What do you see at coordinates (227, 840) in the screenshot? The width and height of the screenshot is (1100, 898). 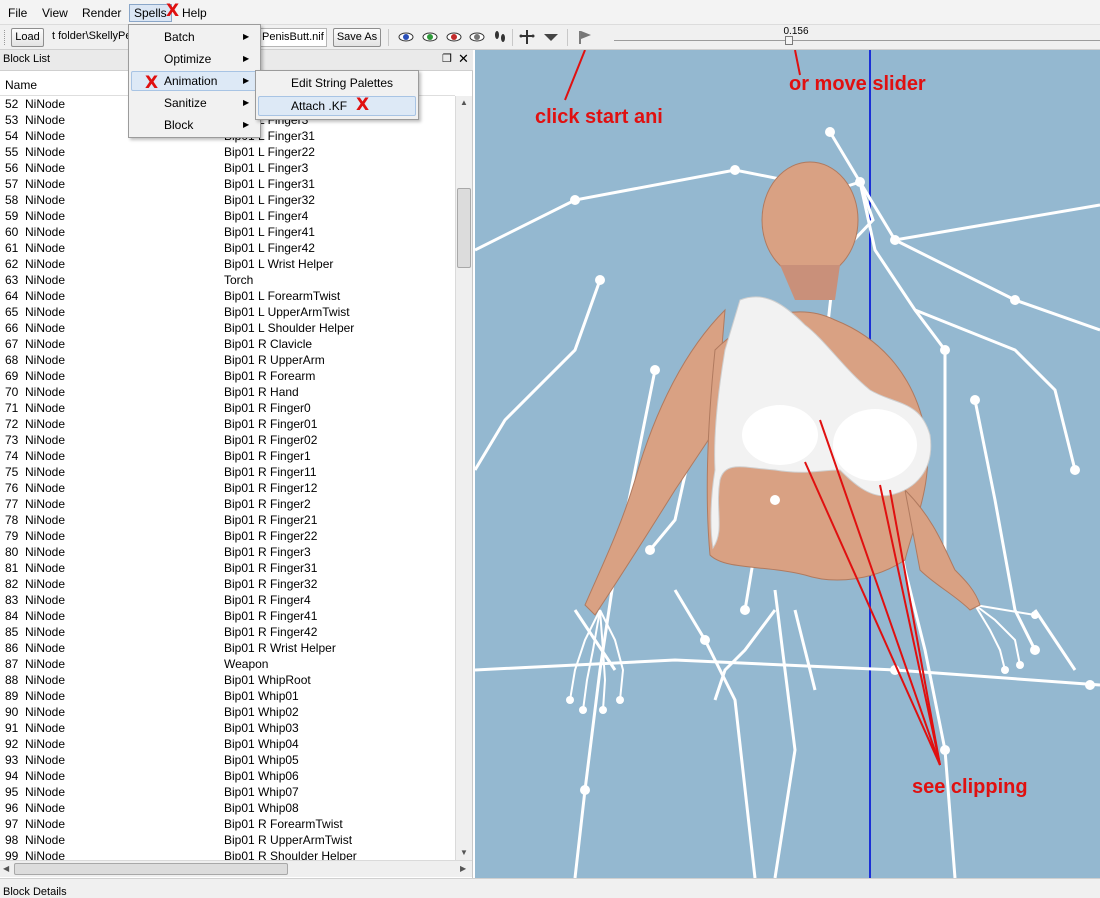 I see `table-row: 98 NiNode Bip01 R UpperArmTwist` at bounding box center [227, 840].